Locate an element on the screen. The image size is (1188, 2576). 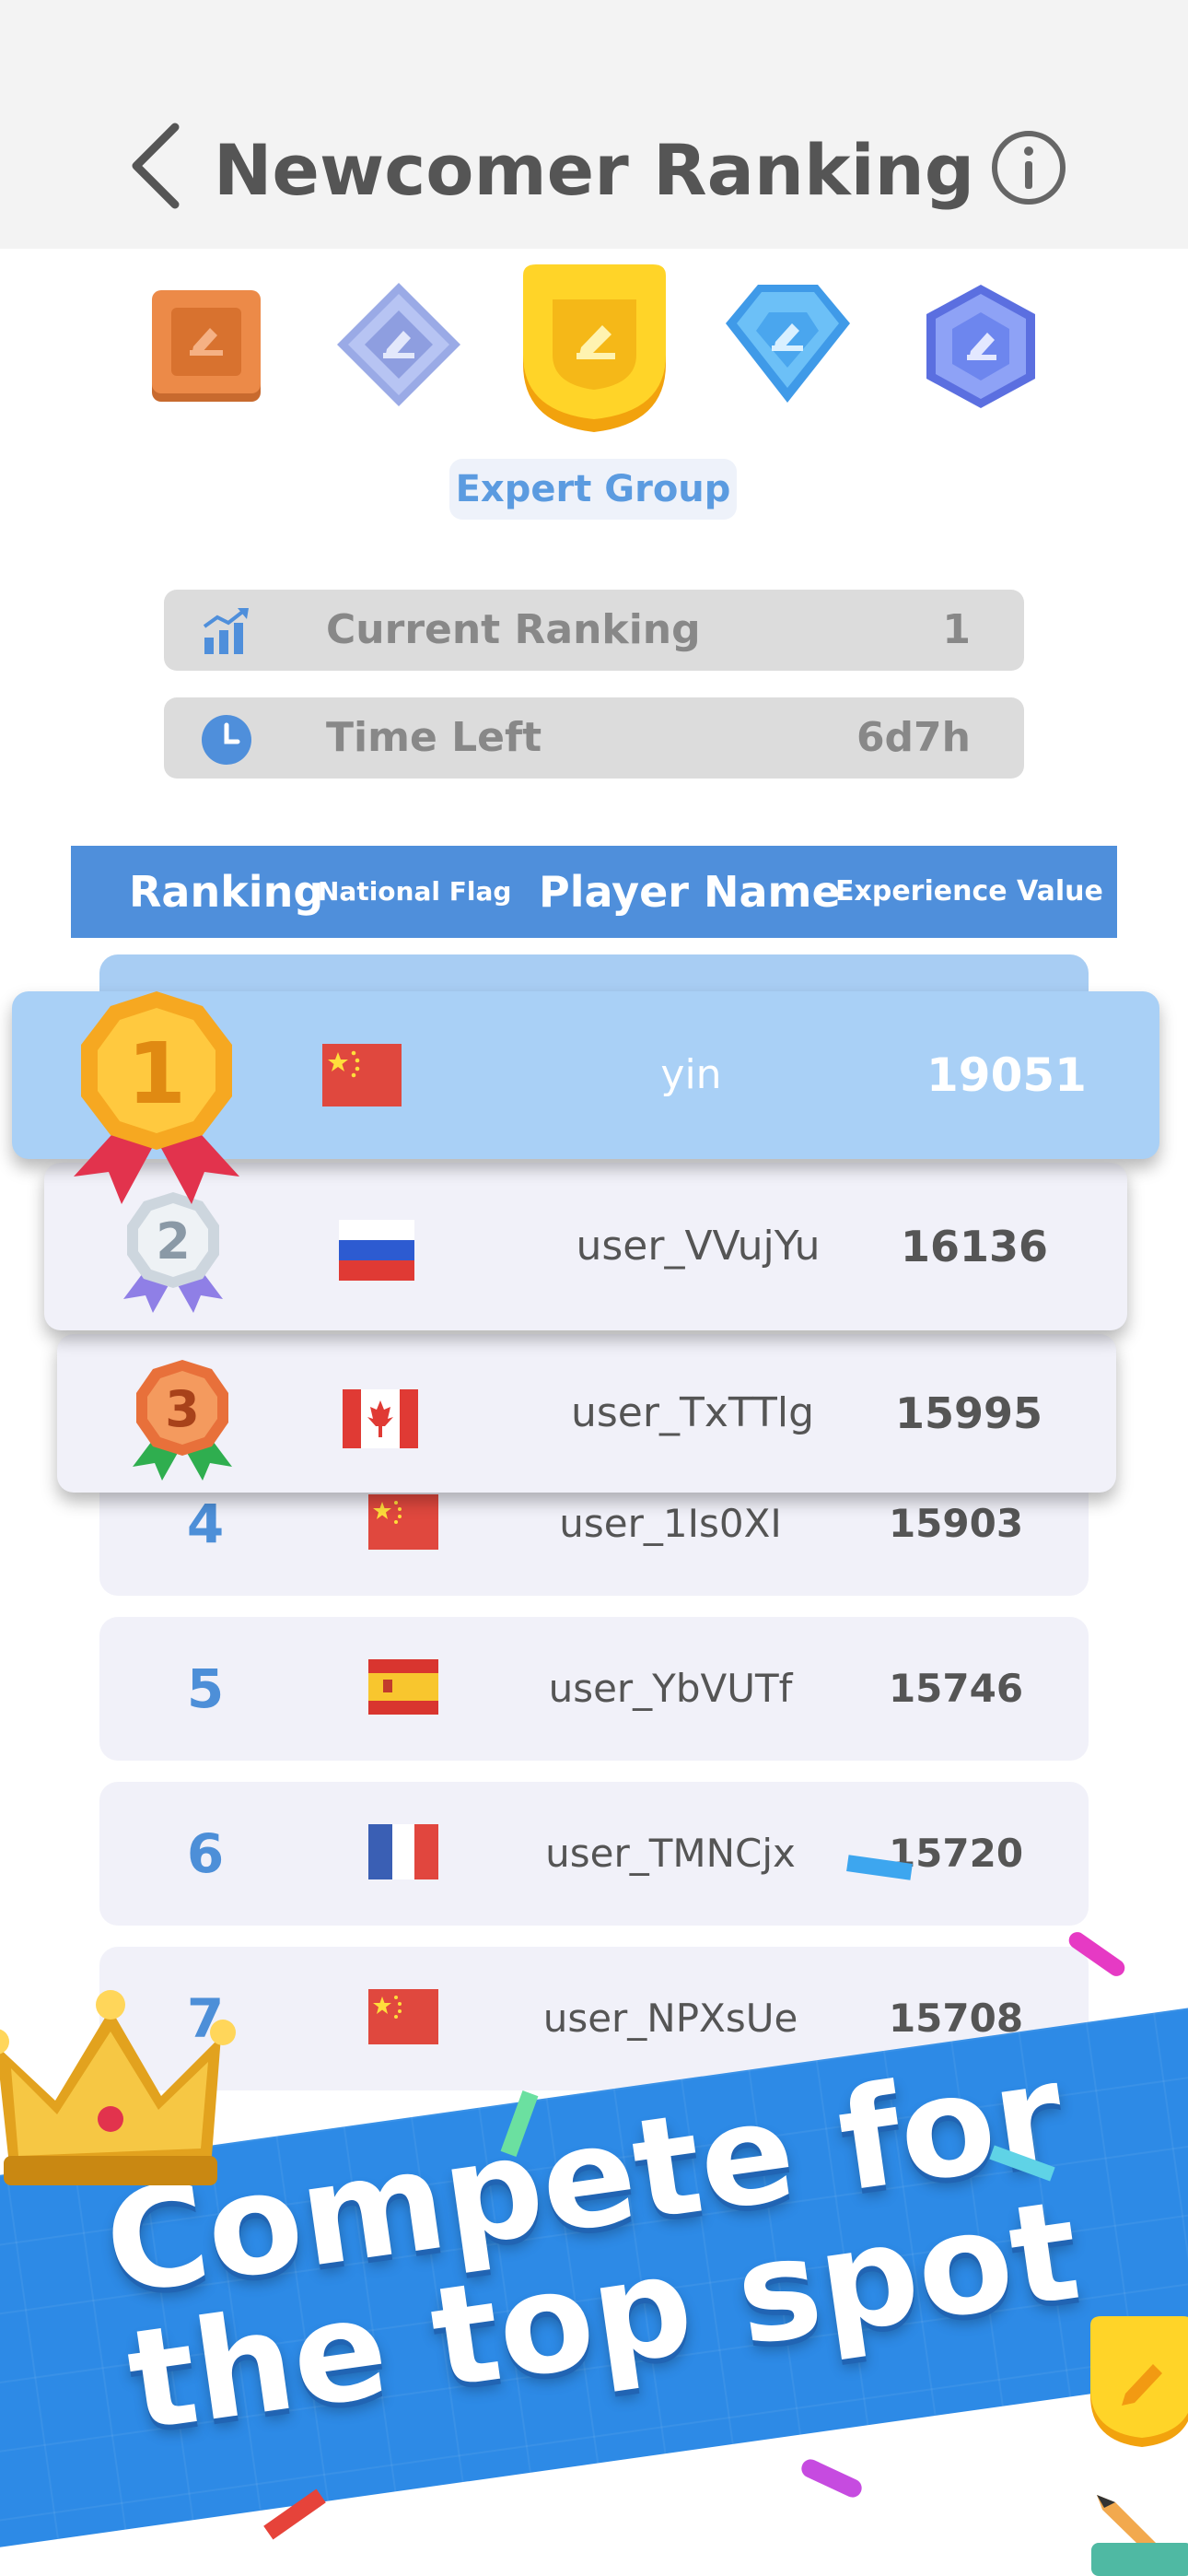
current-ranking-value: 1 is located at coordinates (956, 629).